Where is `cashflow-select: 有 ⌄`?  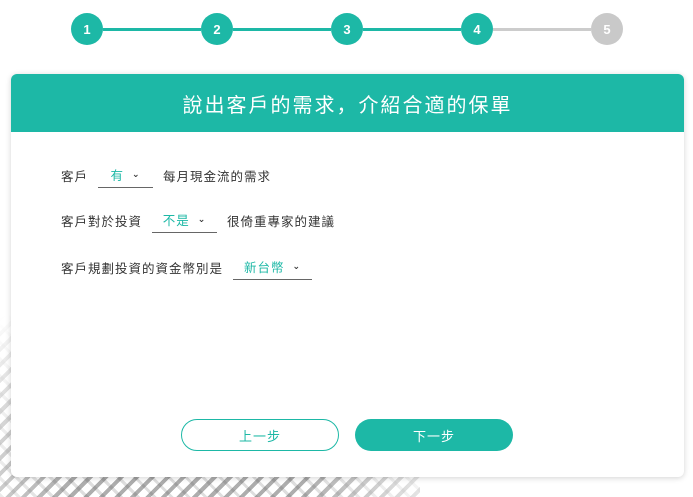 cashflow-select: 有 ⌄ is located at coordinates (126, 175).